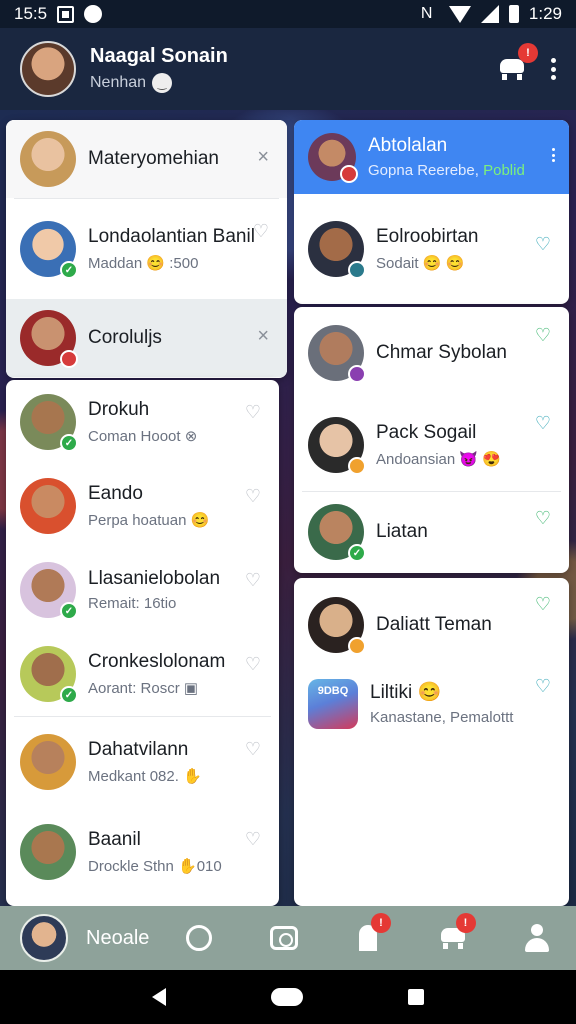 The width and height of the screenshot is (576, 1024). What do you see at coordinates (333, 704) in the screenshot?
I see `app-thumbnail: 9DBQ` at bounding box center [333, 704].